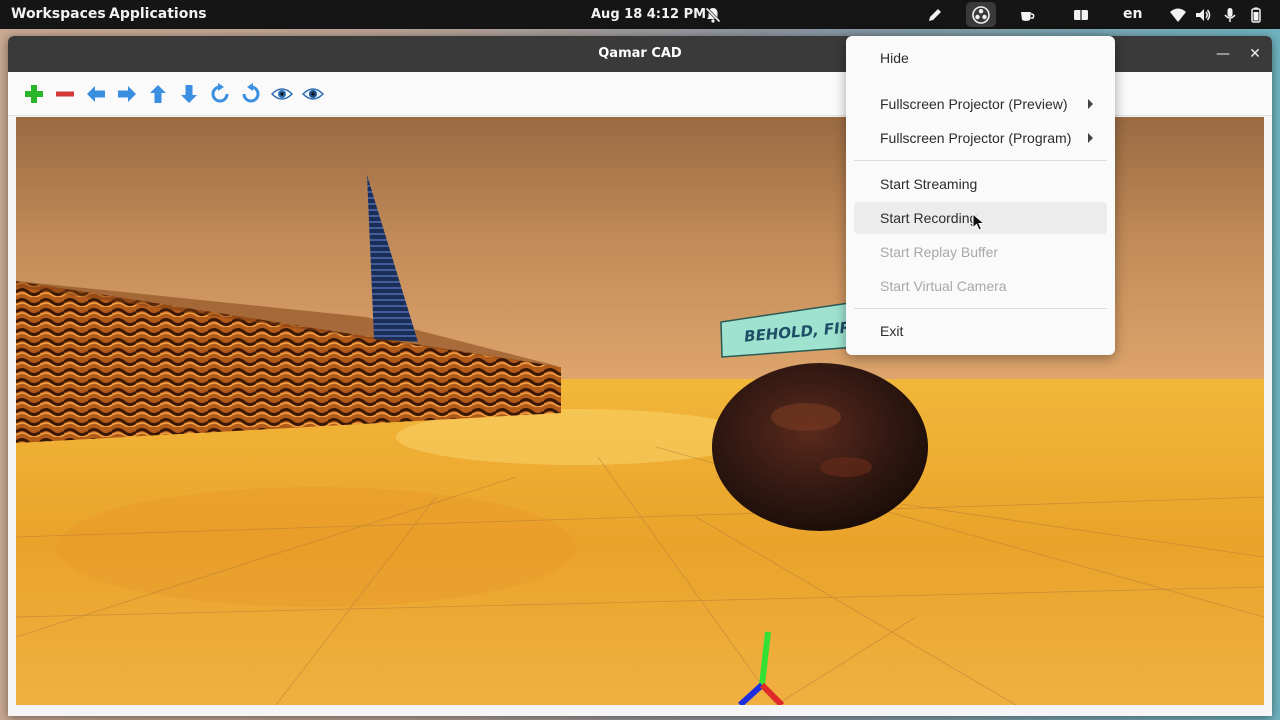 This screenshot has height=720, width=1280. What do you see at coordinates (127, 94) in the screenshot?
I see `arrow-right-icon` at bounding box center [127, 94].